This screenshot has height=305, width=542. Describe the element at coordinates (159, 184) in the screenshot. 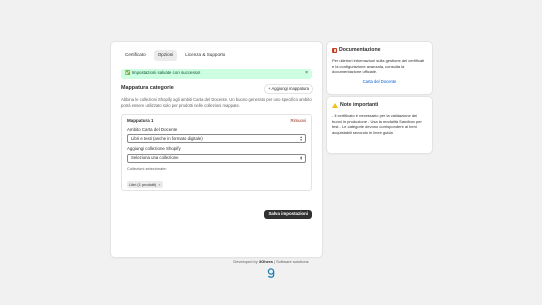

I see `chip-remove-icon: ×` at that location.